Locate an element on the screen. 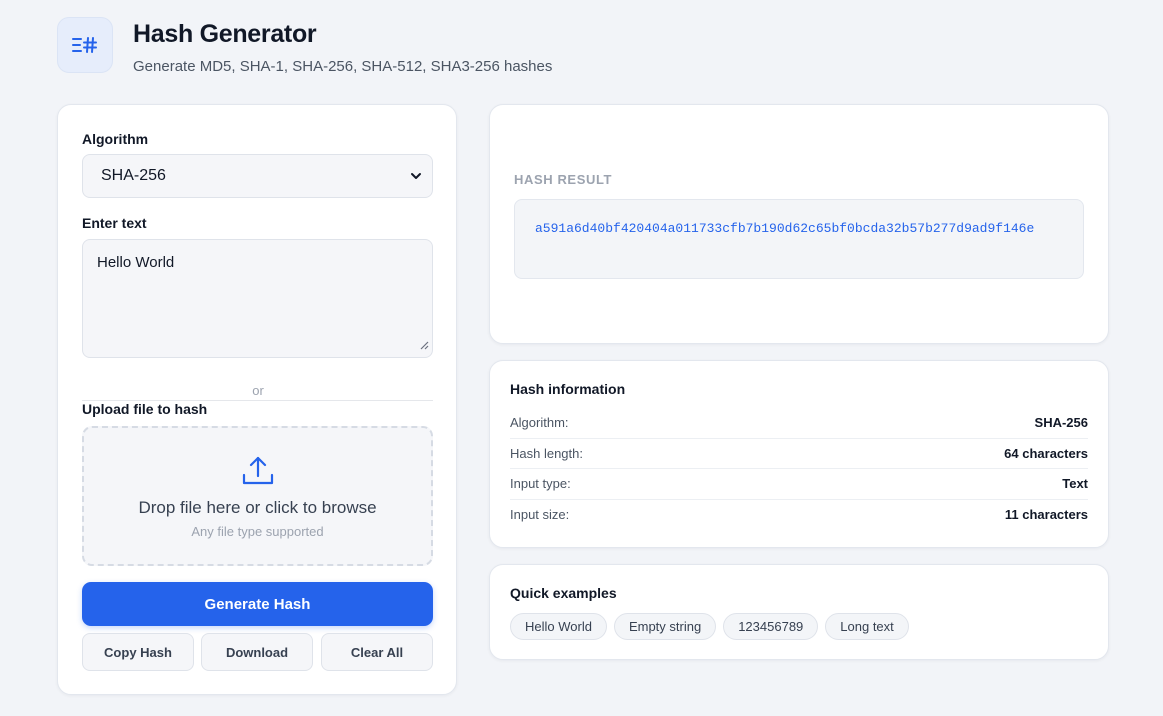 The height and width of the screenshot is (716, 1163). info-row-hash-length: Hash length: 64 characters is located at coordinates (799, 454).